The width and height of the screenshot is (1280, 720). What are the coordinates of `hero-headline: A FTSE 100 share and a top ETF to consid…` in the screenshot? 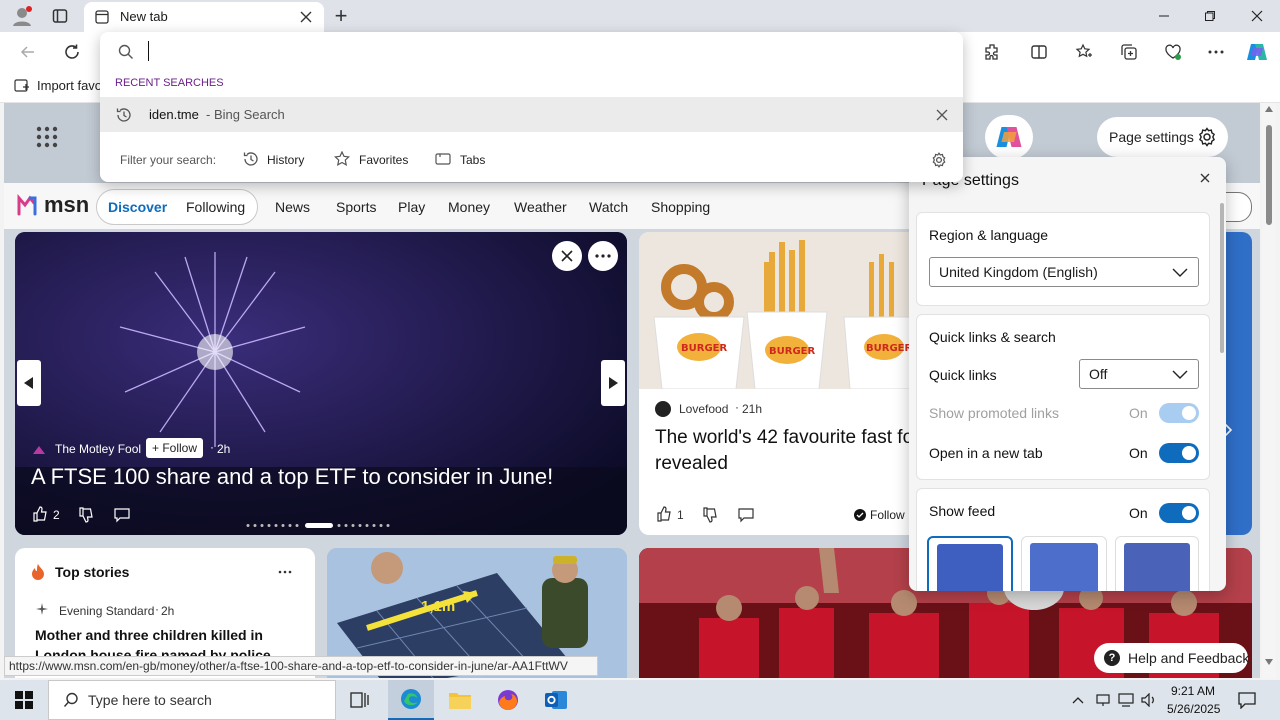 It's located at (326, 477).